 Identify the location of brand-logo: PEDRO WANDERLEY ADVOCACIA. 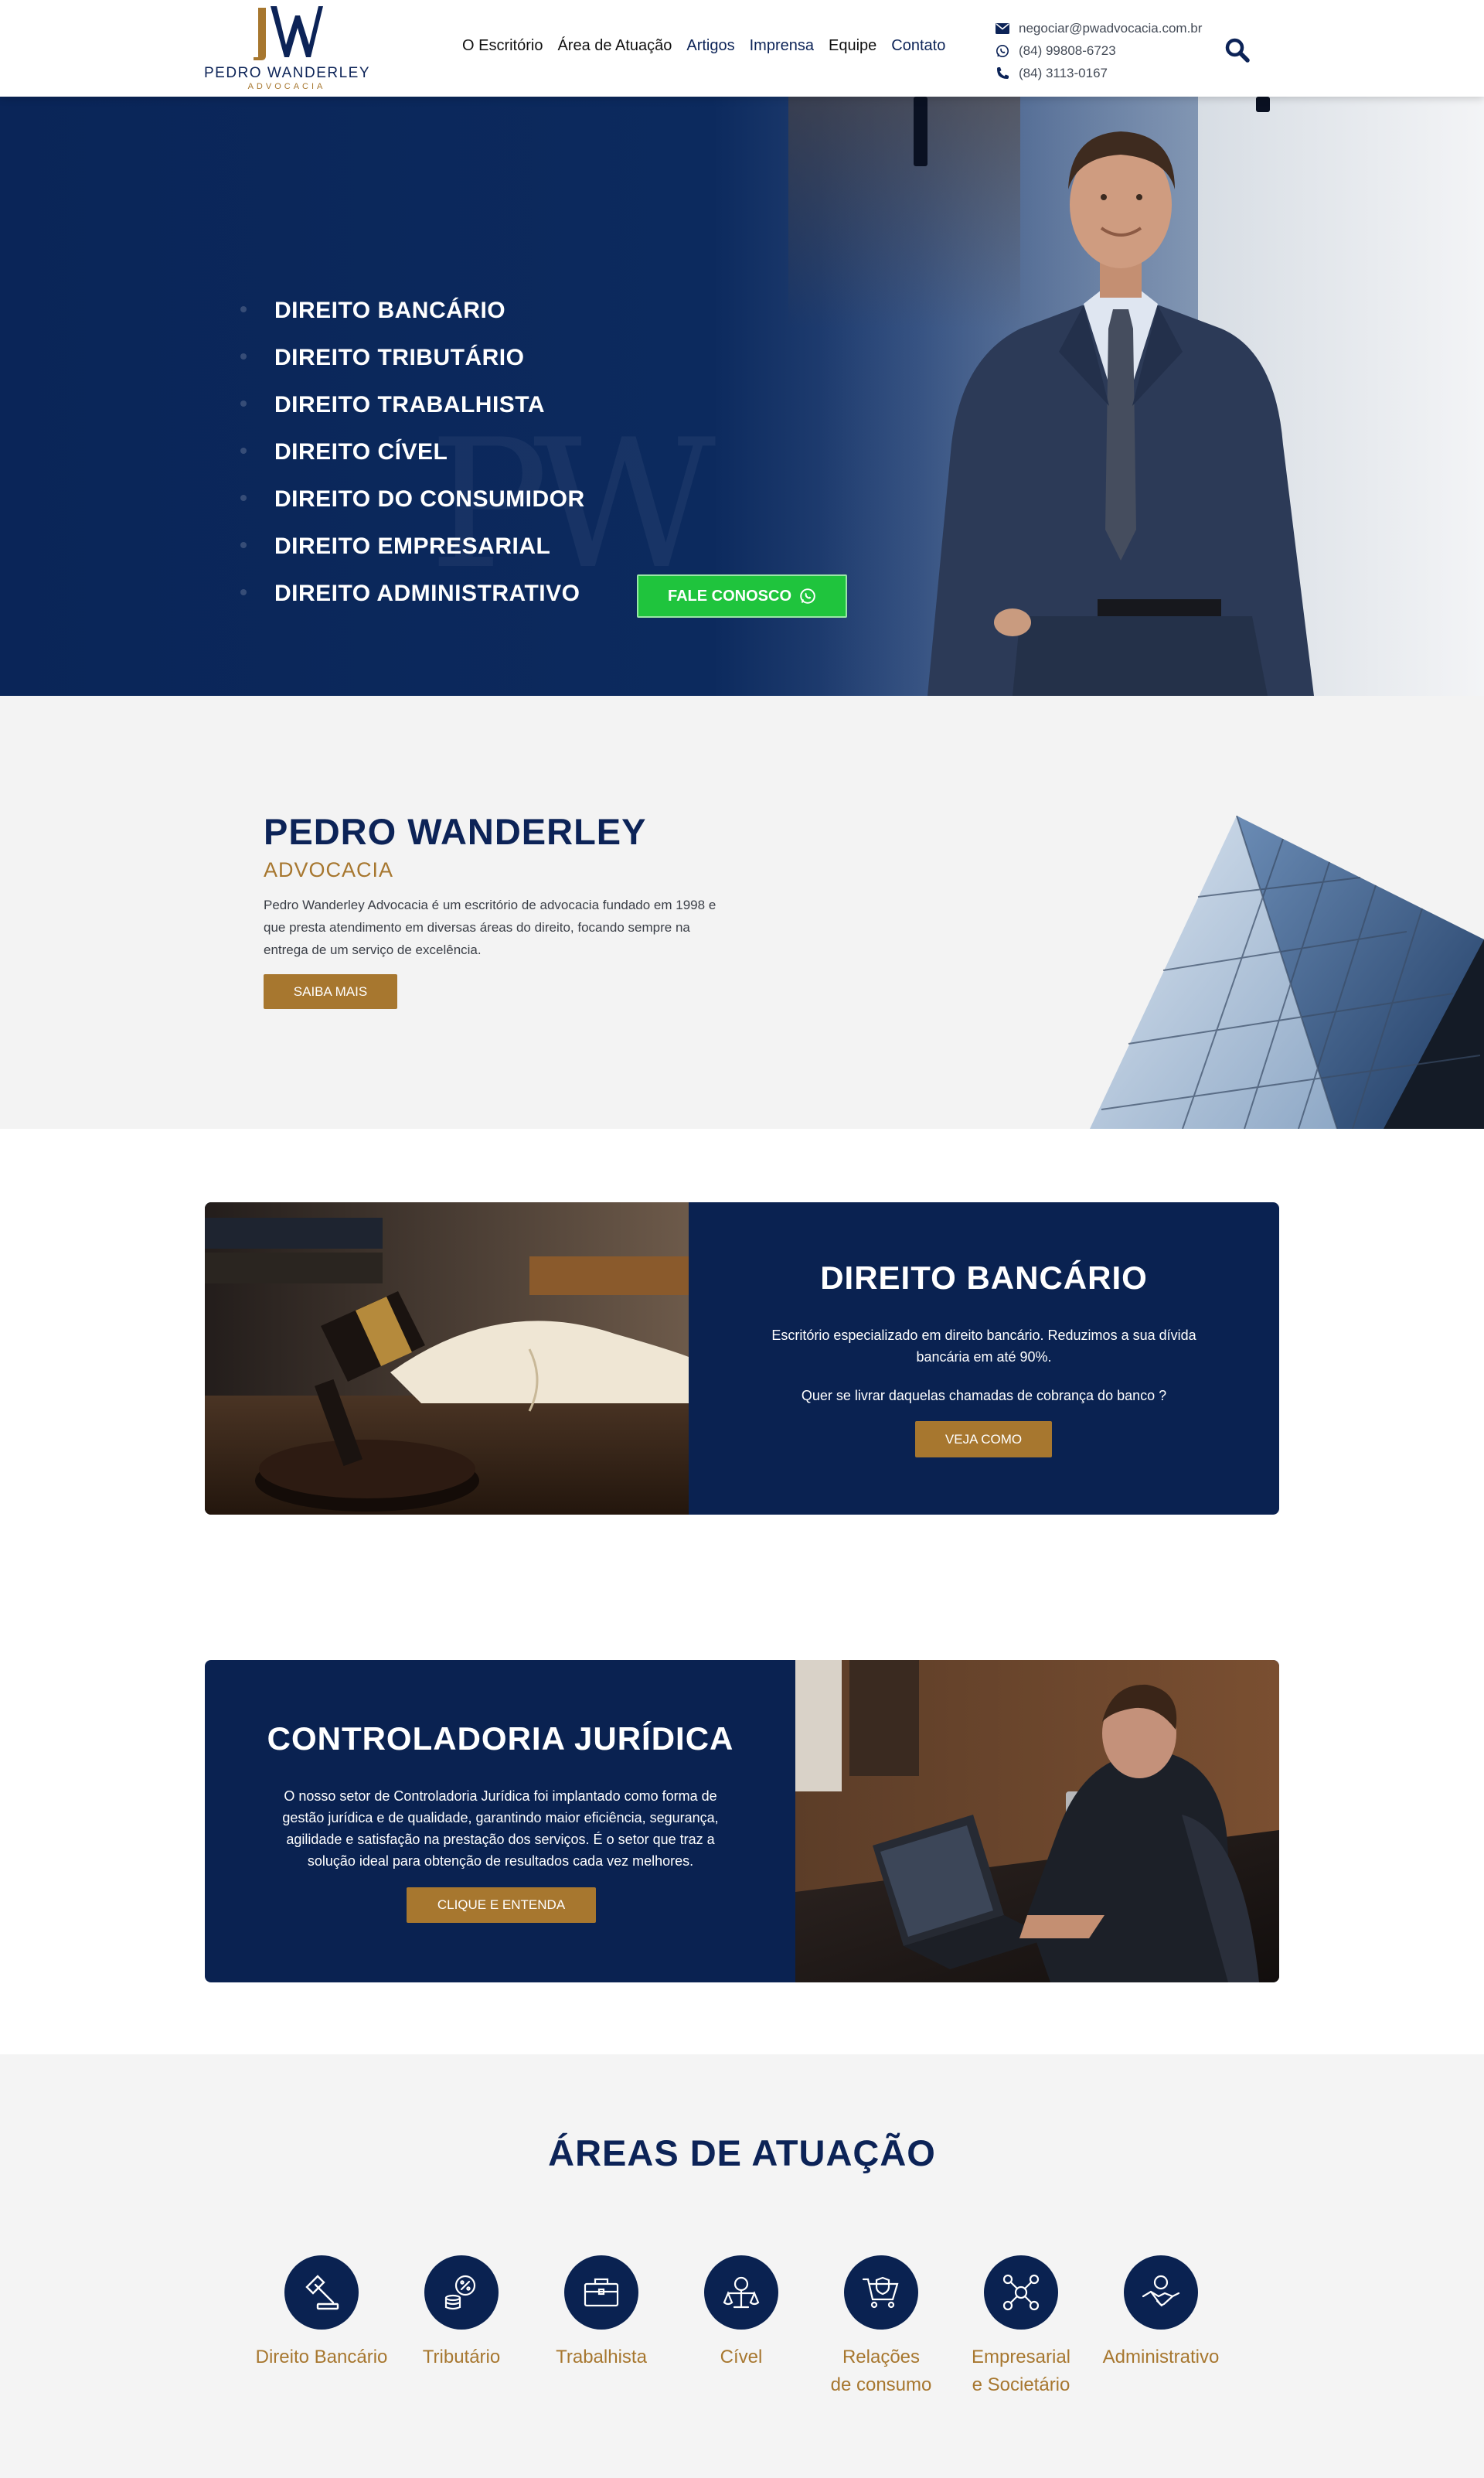
(286, 48).